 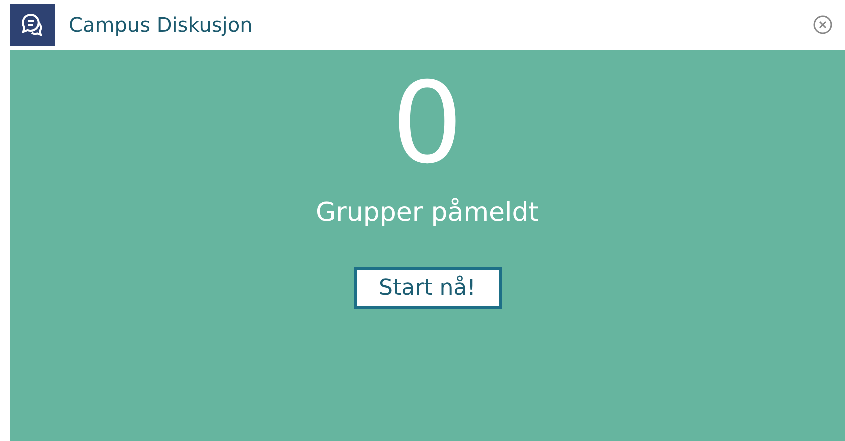 What do you see at coordinates (823, 25) in the screenshot?
I see `close-icon` at bounding box center [823, 25].